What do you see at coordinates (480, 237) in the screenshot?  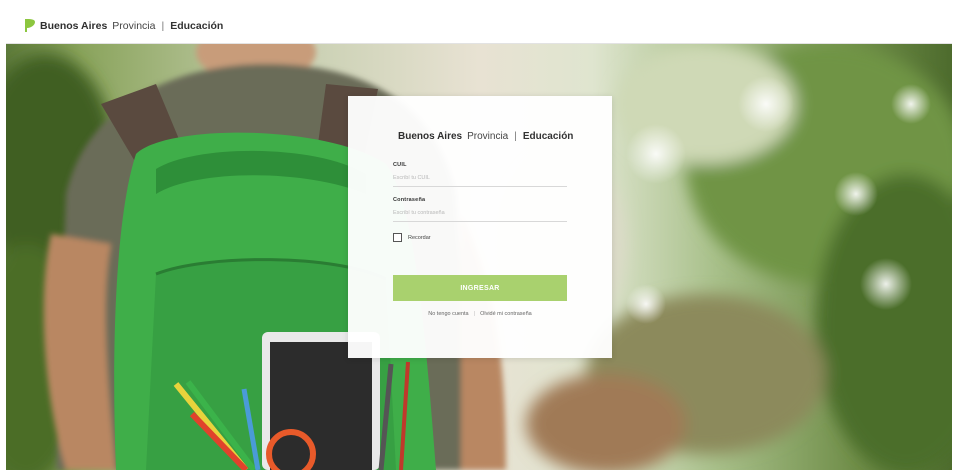 I see `remember-me: Recordar` at bounding box center [480, 237].